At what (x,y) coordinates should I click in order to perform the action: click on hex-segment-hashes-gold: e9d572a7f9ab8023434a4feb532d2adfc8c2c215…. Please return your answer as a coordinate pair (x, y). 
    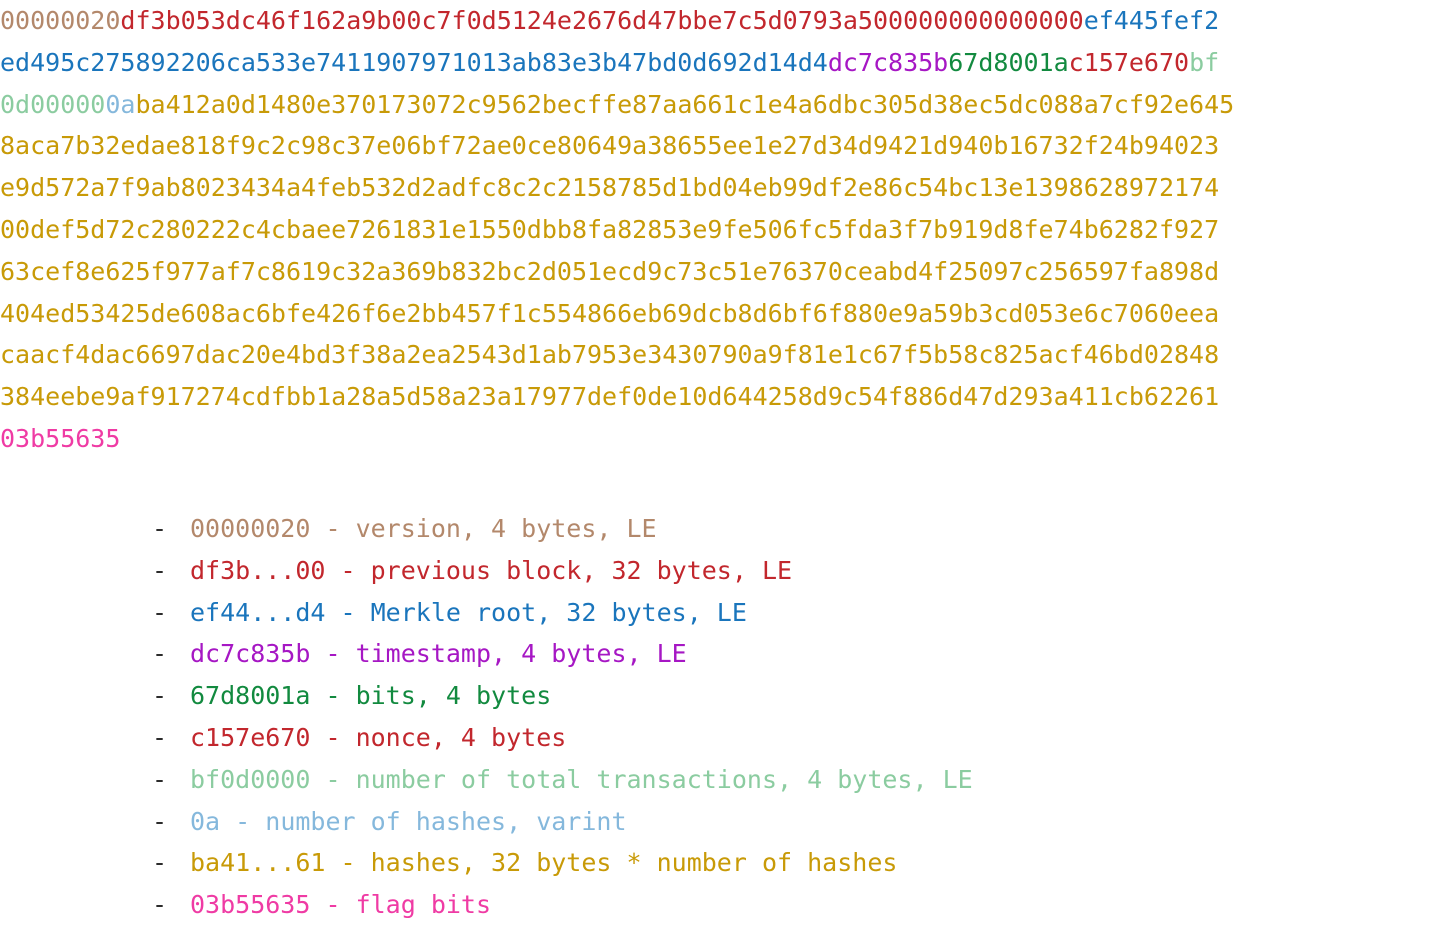
    Looking at the image, I should click on (610, 188).